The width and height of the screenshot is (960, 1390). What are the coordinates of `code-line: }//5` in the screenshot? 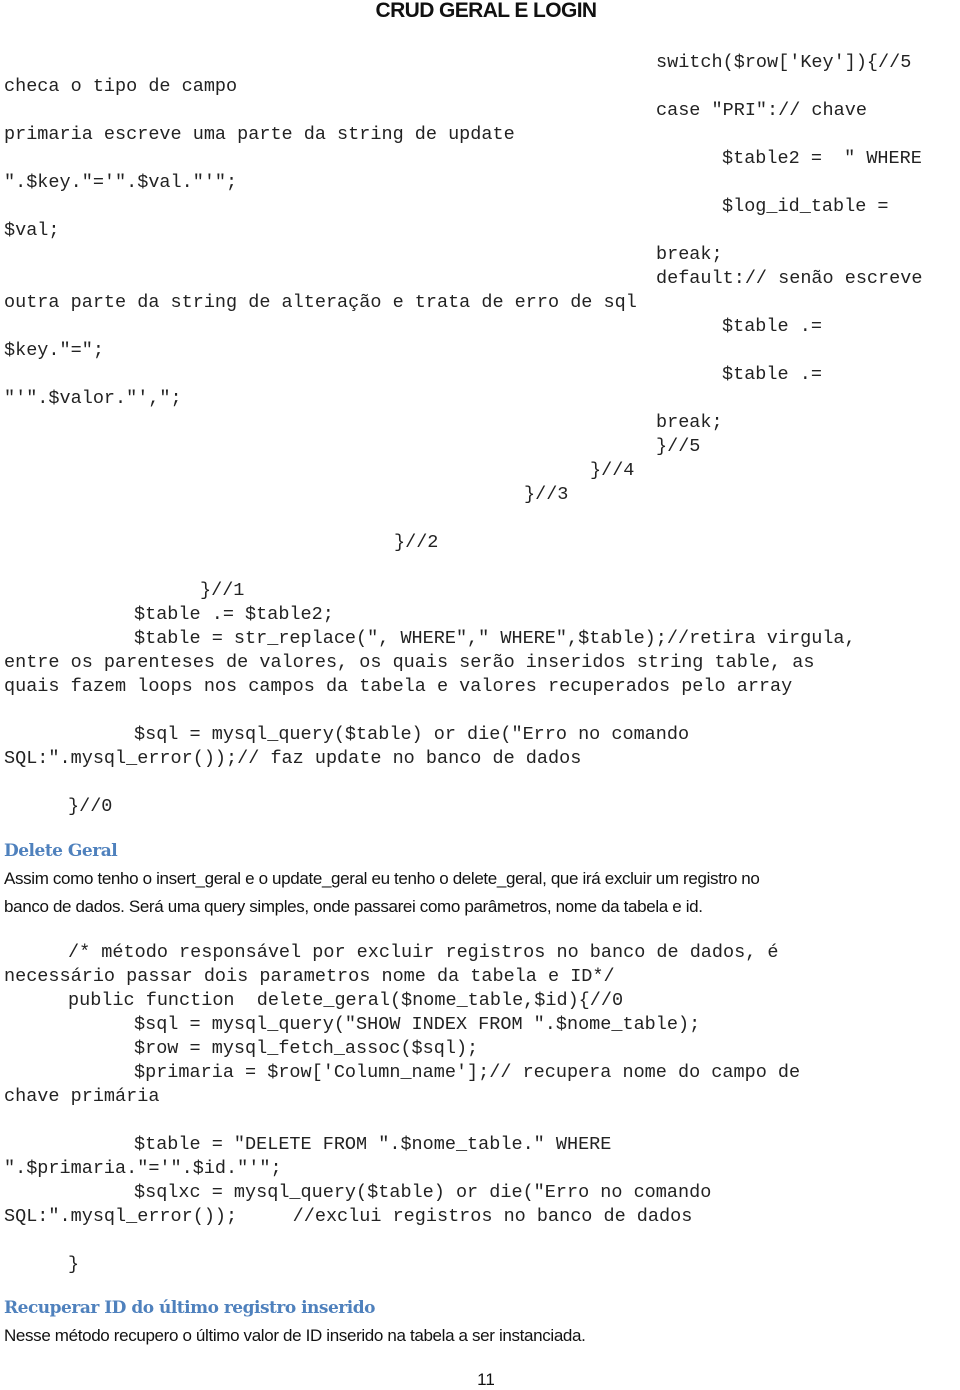 It's located at (678, 446).